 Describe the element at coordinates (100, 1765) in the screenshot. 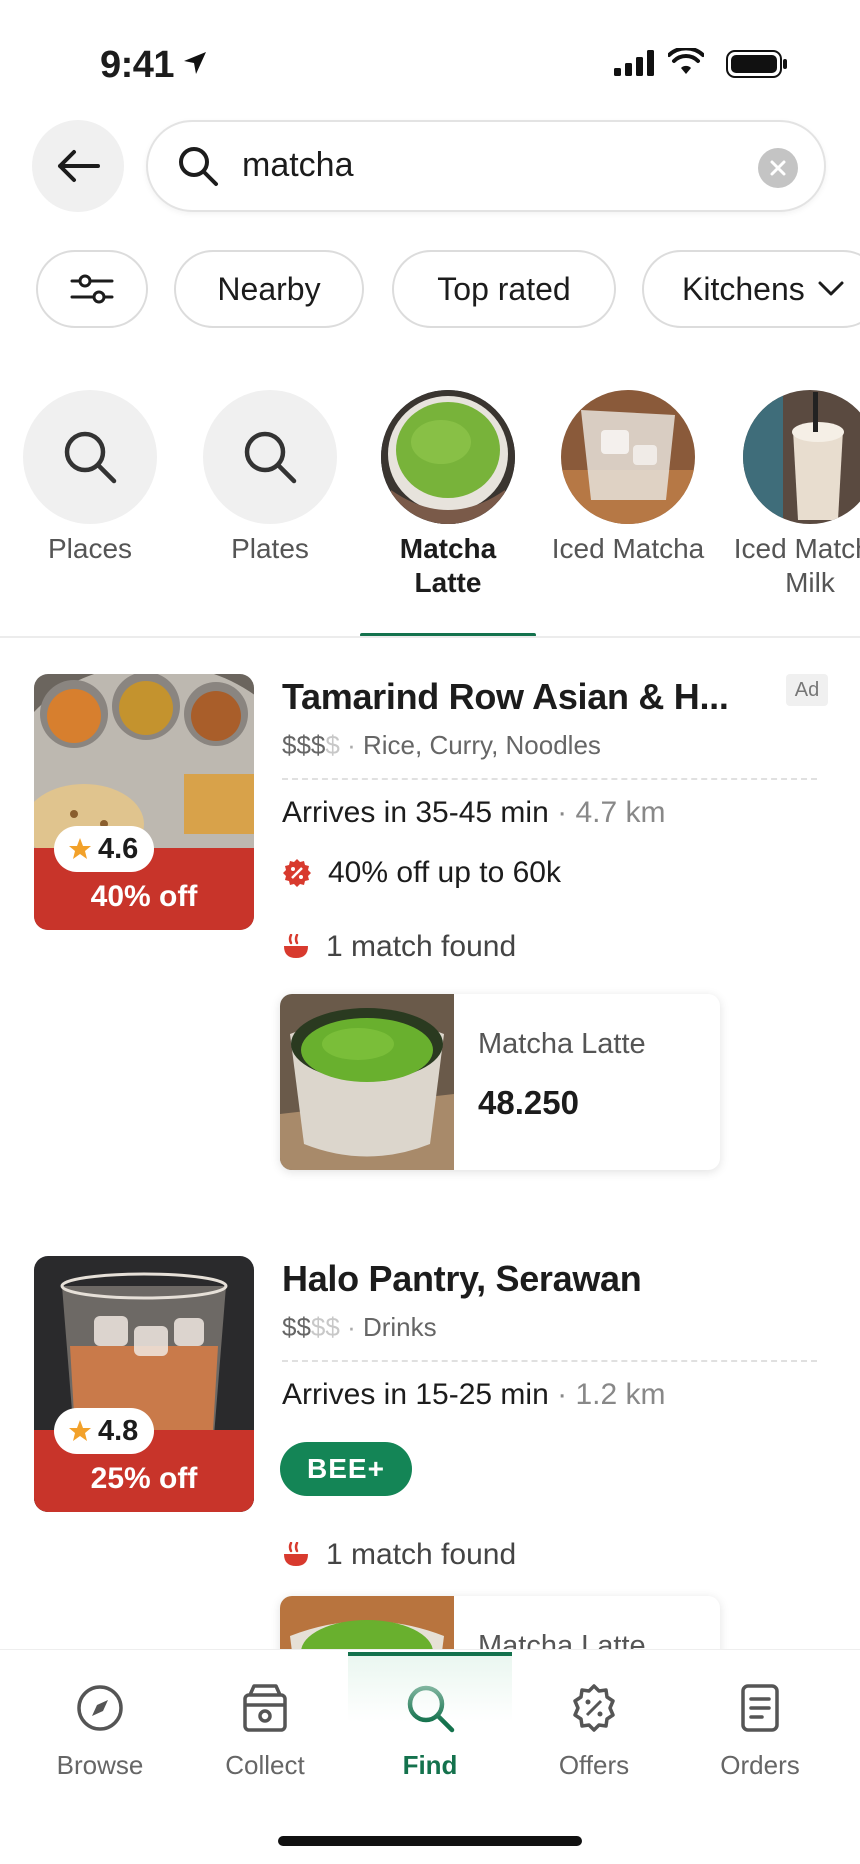

I see `nav-label: Browse` at that location.